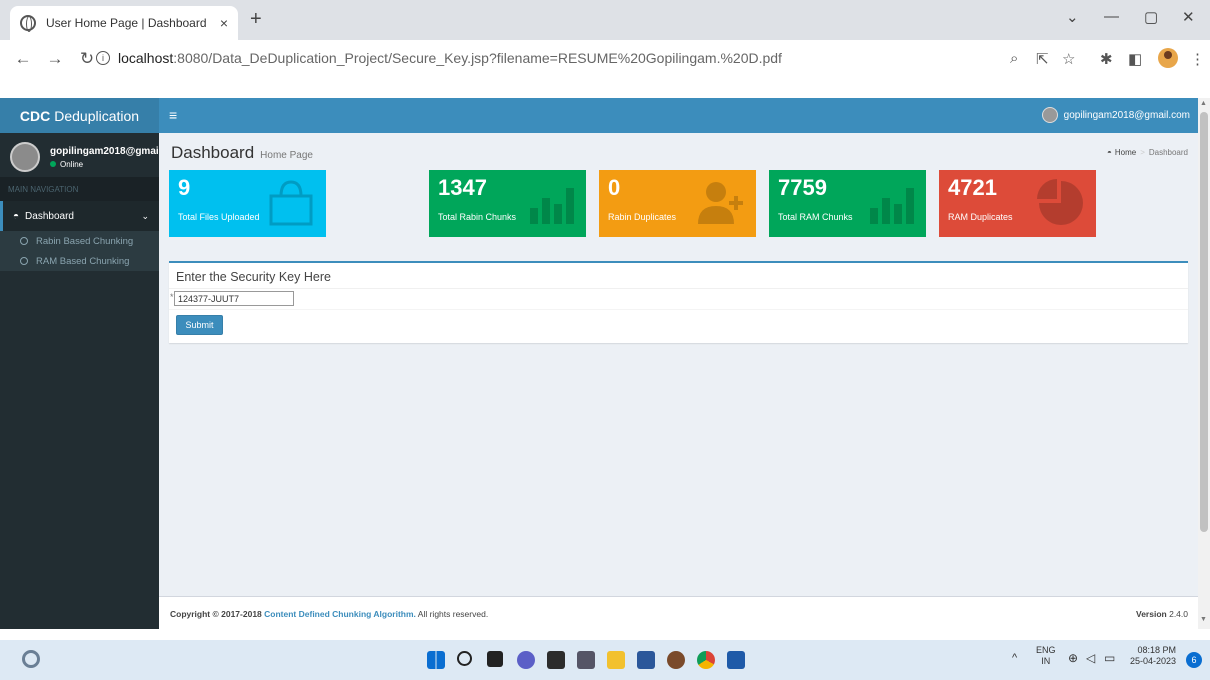 Image resolution: width=1210 pixels, height=680 pixels. What do you see at coordinates (213, 152) in the screenshot?
I see `page-title: Dashboard` at bounding box center [213, 152].